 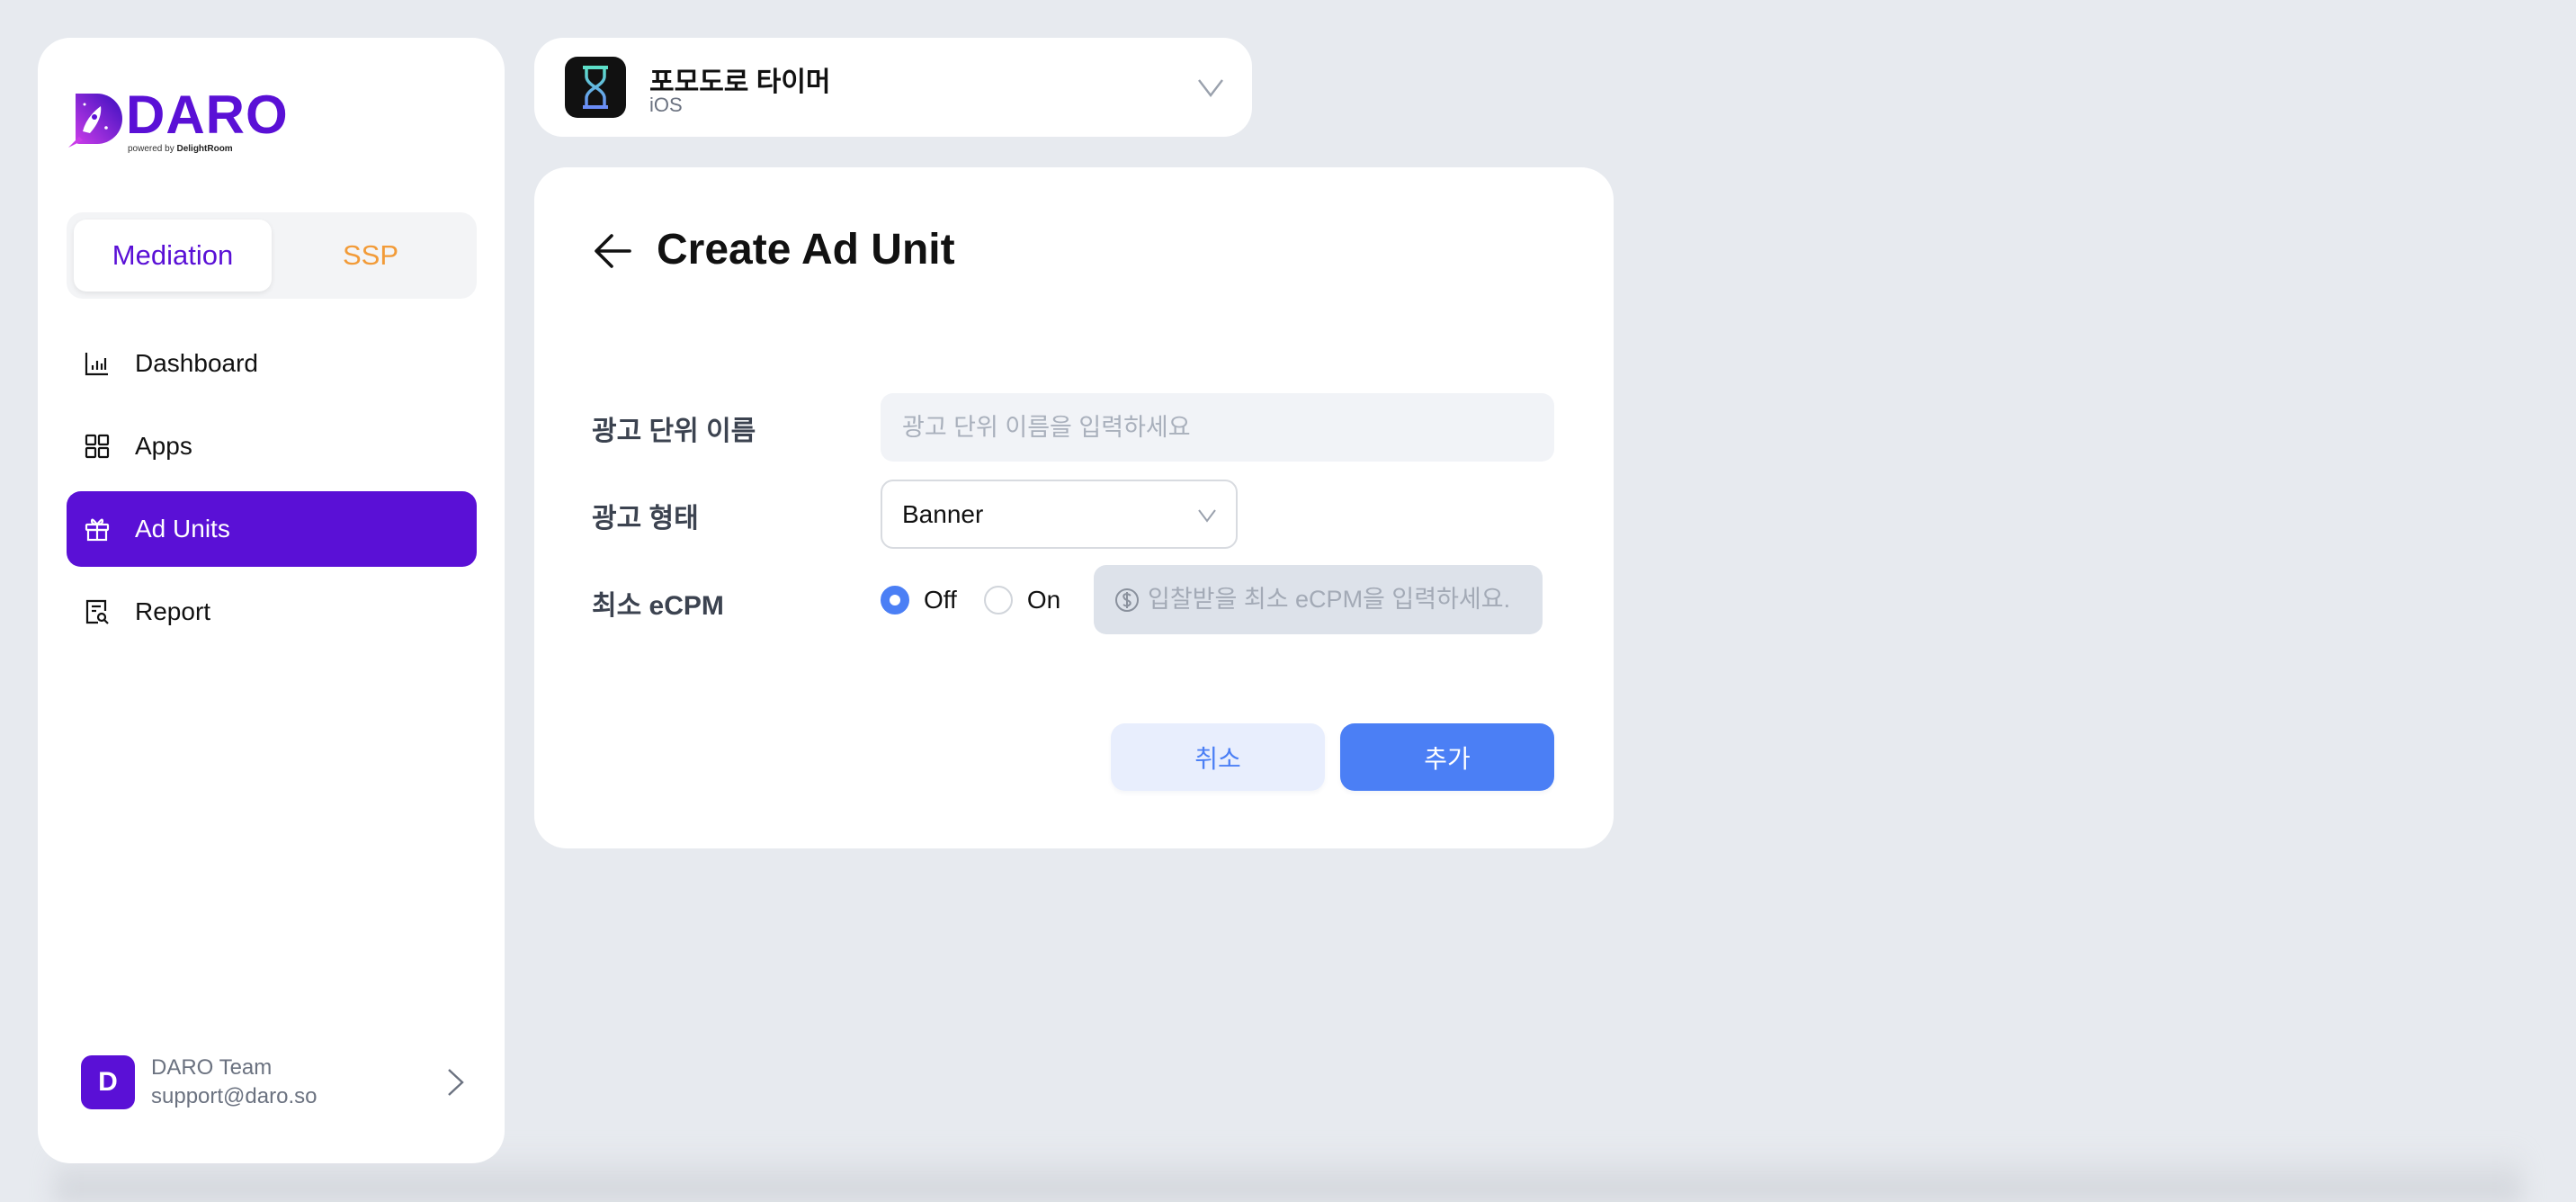 I want to click on app-icon, so click(x=595, y=87).